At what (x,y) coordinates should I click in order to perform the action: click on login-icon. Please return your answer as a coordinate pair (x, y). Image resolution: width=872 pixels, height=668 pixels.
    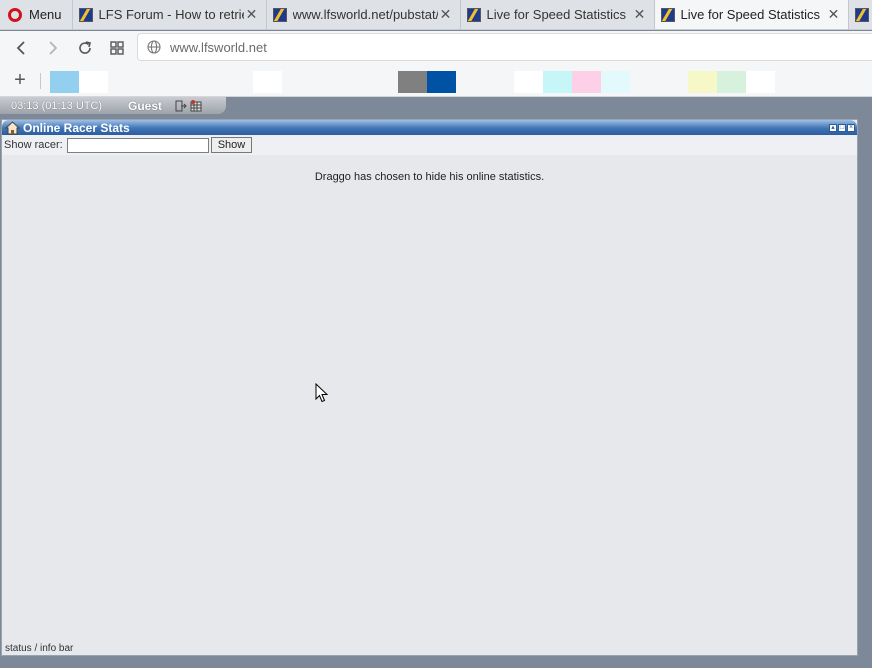
    Looking at the image, I should click on (181, 106).